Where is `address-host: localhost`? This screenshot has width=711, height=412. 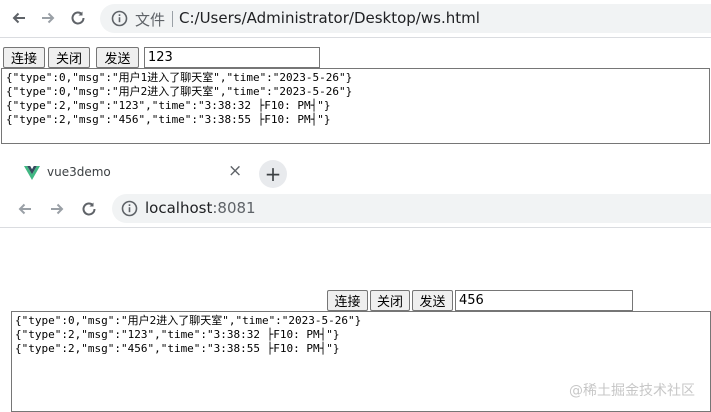 address-host: localhost is located at coordinates (179, 208).